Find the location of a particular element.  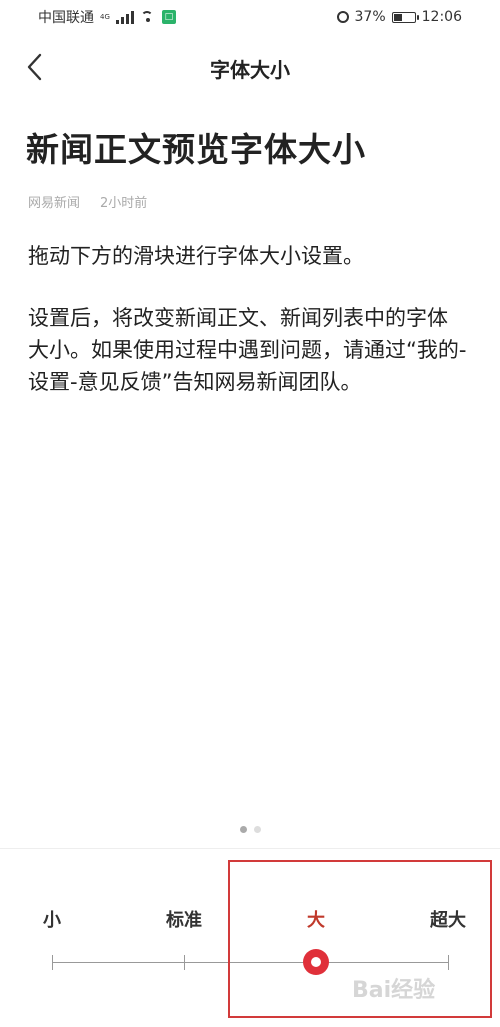

preview-headline: 新闻正文预览字体大小 is located at coordinates (196, 149).